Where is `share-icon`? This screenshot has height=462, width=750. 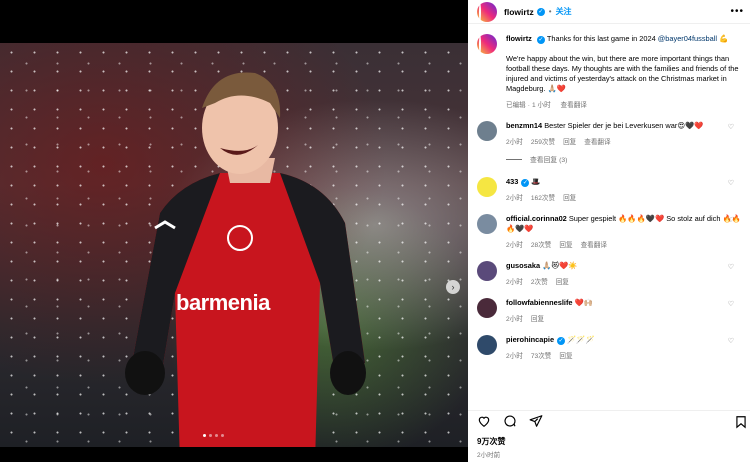 share-icon is located at coordinates (536, 421).